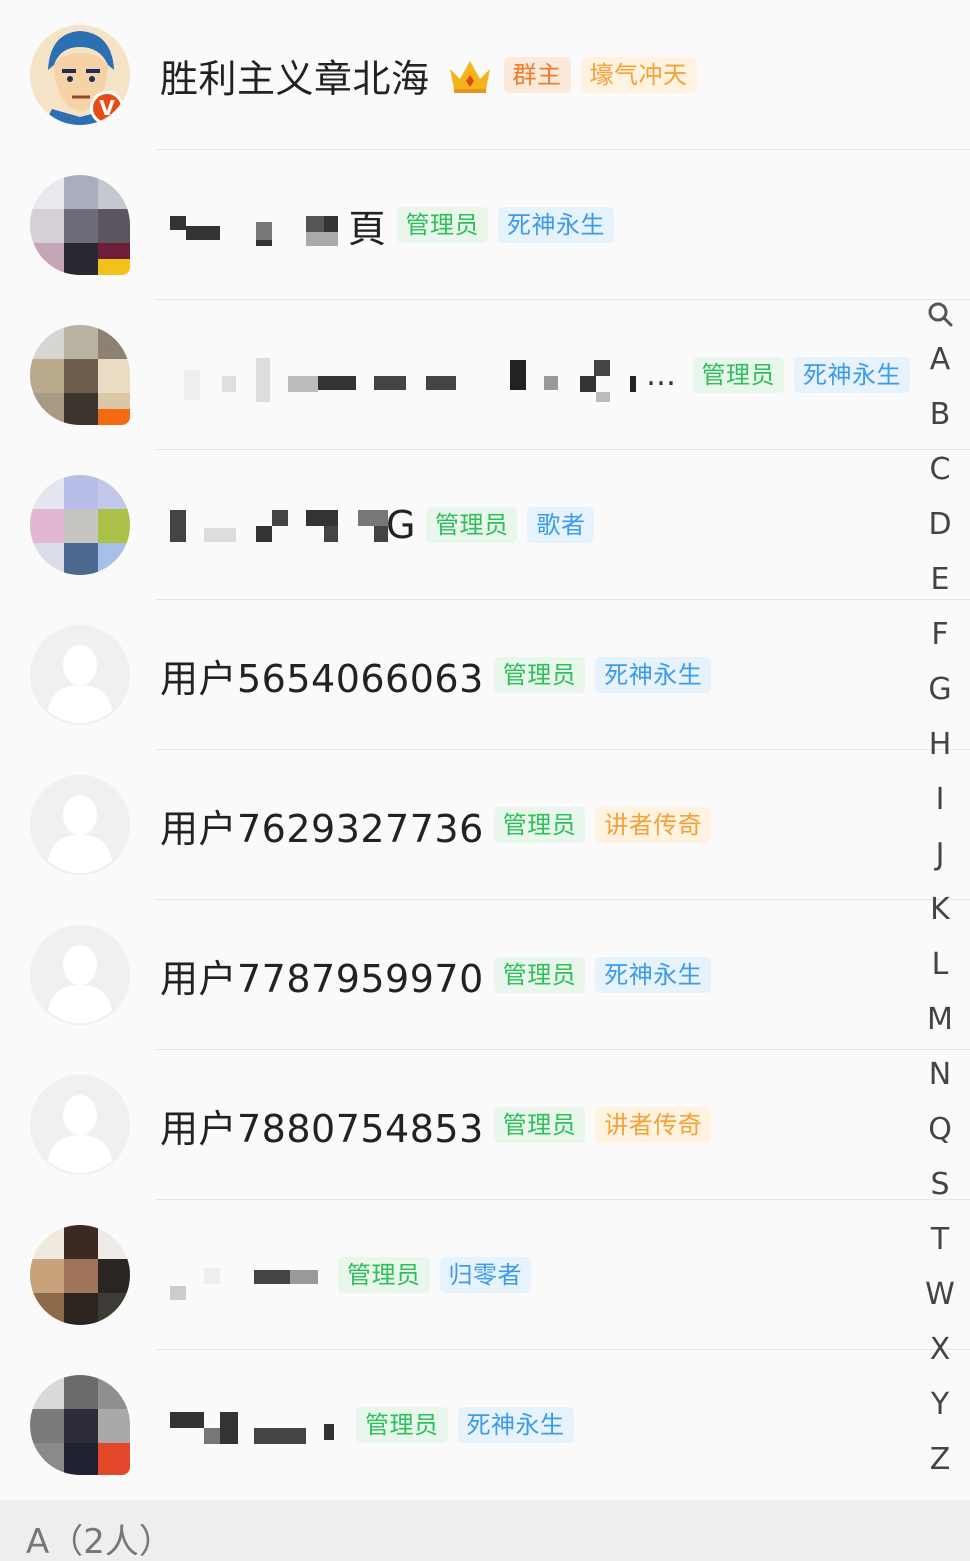  I want to click on index-letter: M, so click(940, 1019).